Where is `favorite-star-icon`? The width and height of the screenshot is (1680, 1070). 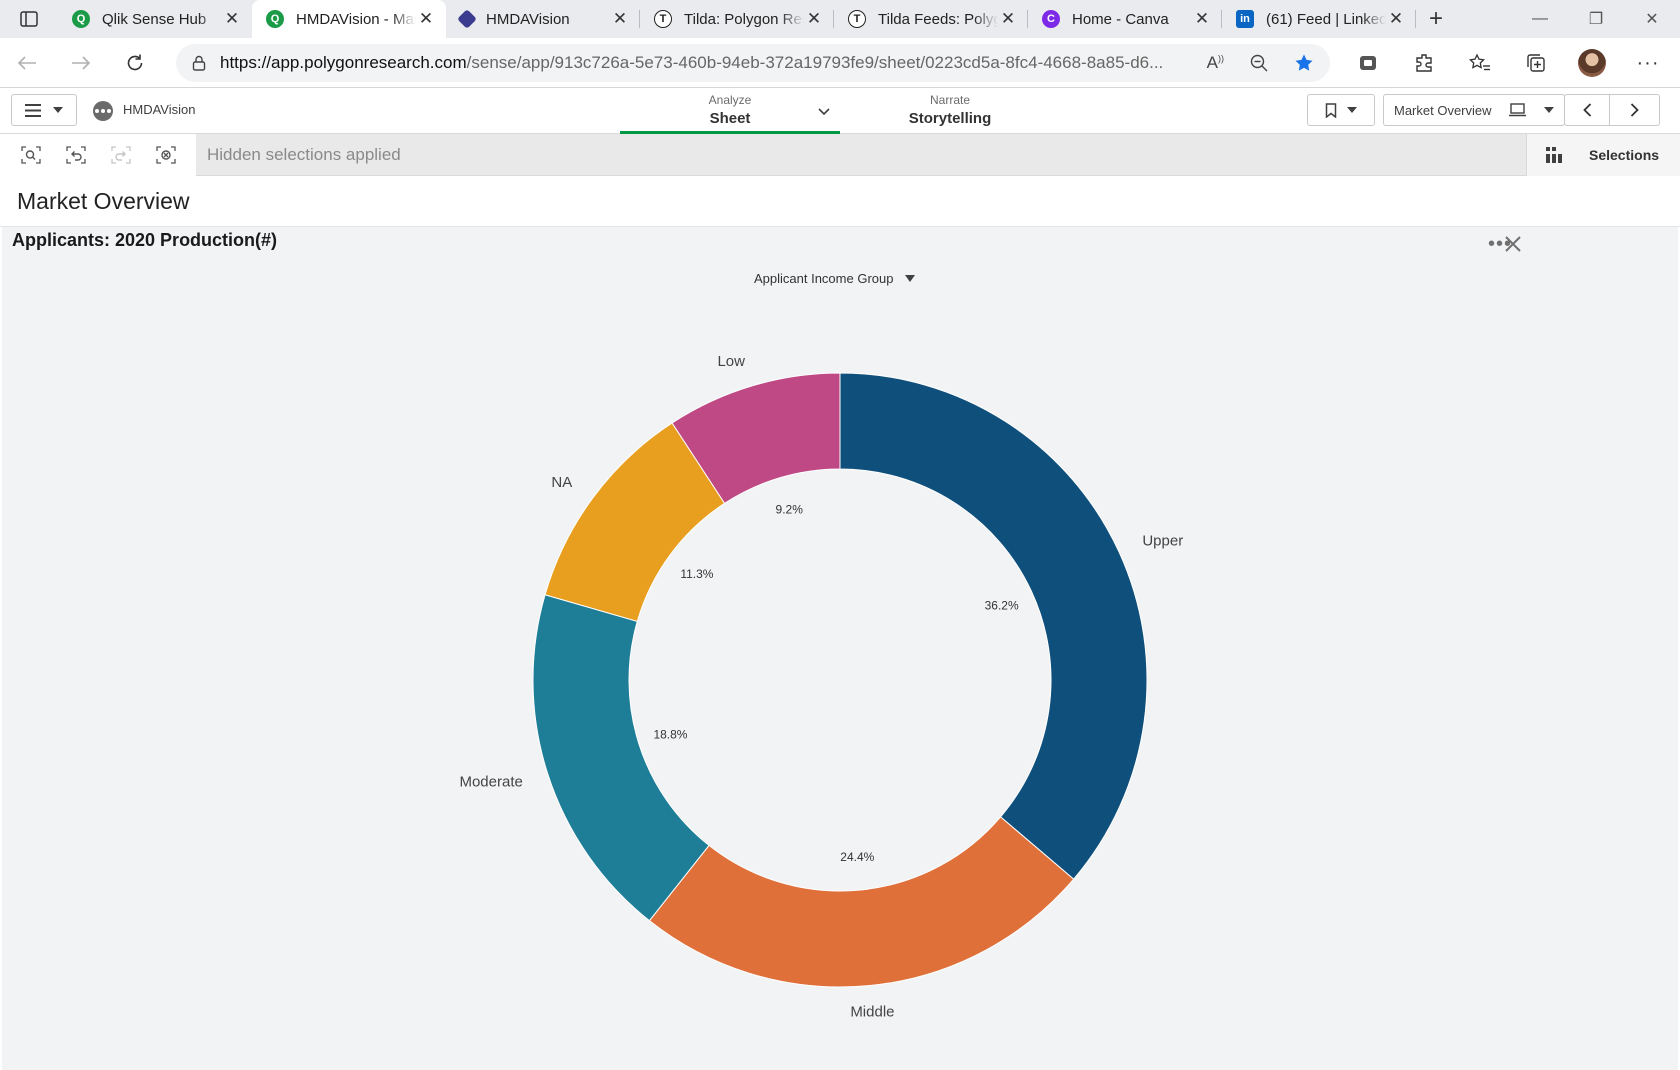 favorite-star-icon is located at coordinates (1304, 63).